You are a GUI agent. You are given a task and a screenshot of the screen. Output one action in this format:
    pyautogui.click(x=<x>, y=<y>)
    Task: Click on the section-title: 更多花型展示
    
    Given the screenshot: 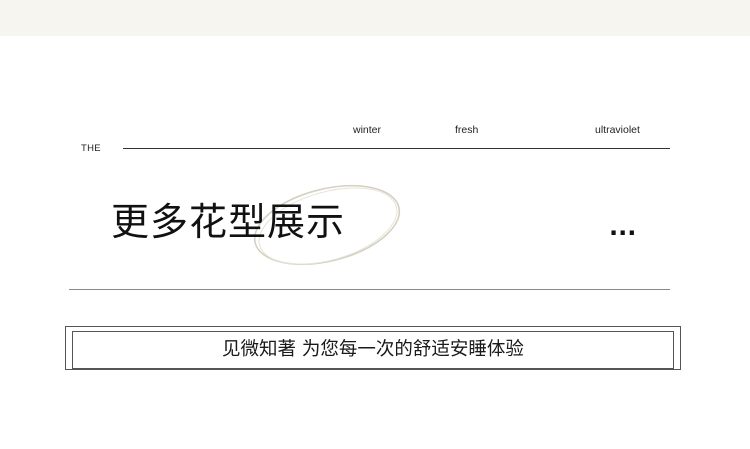 What is the action you would take?
    pyautogui.click(x=228, y=222)
    